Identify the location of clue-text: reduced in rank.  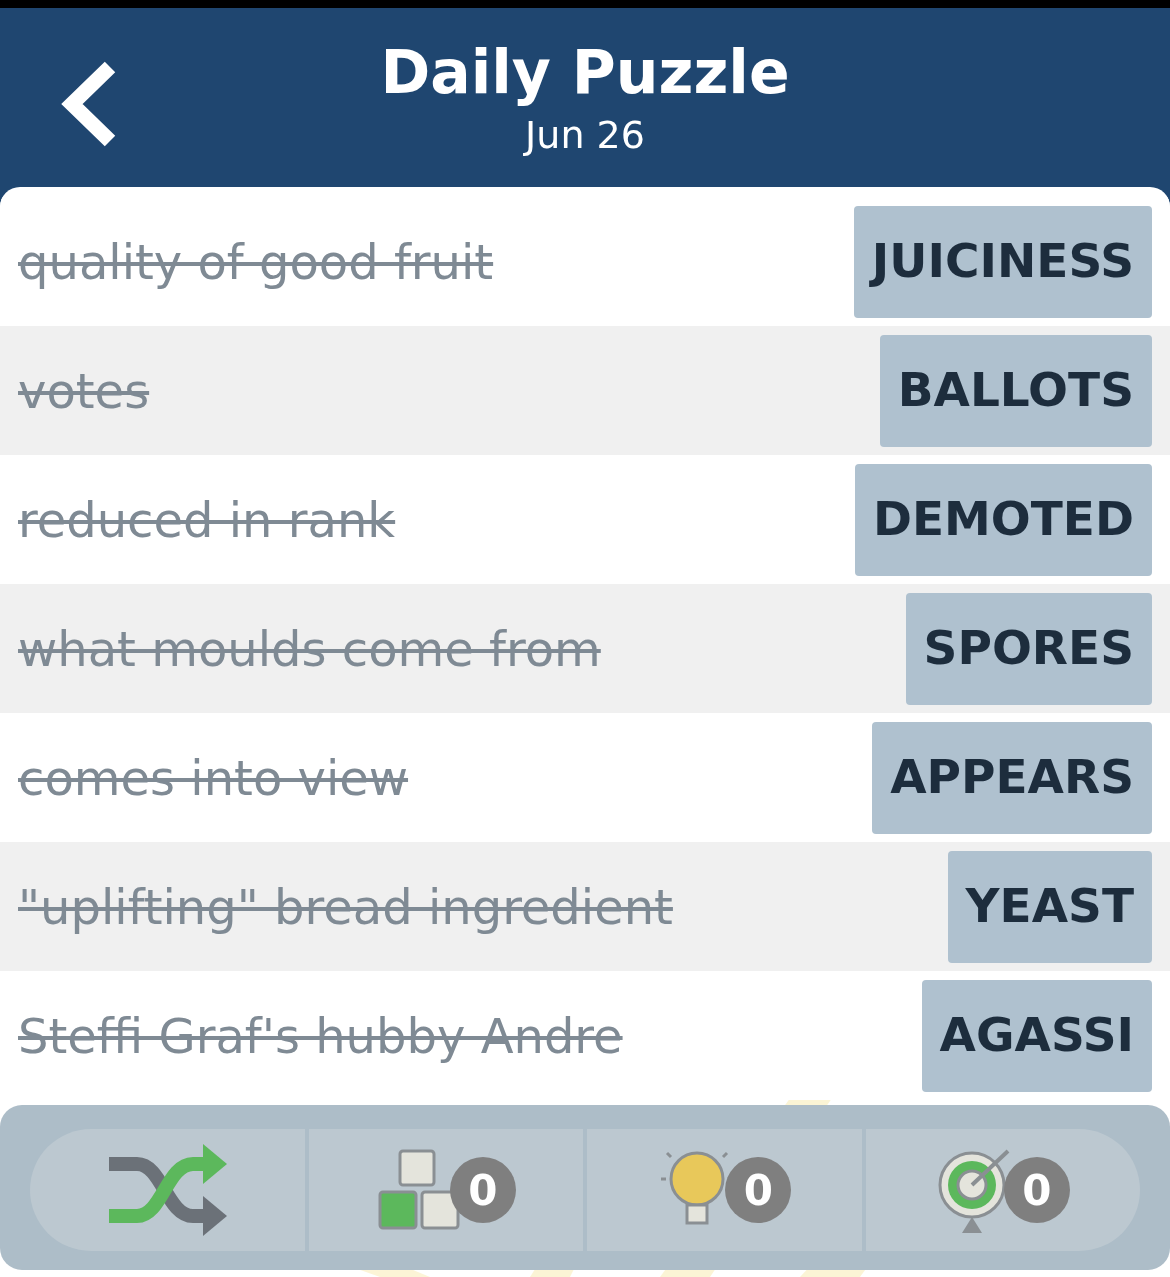
(207, 520).